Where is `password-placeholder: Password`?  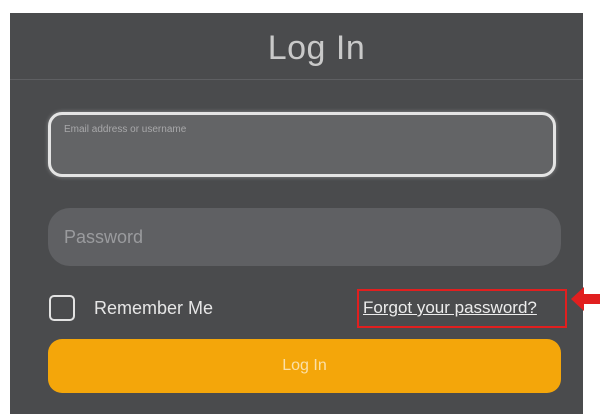 password-placeholder: Password is located at coordinates (104, 237).